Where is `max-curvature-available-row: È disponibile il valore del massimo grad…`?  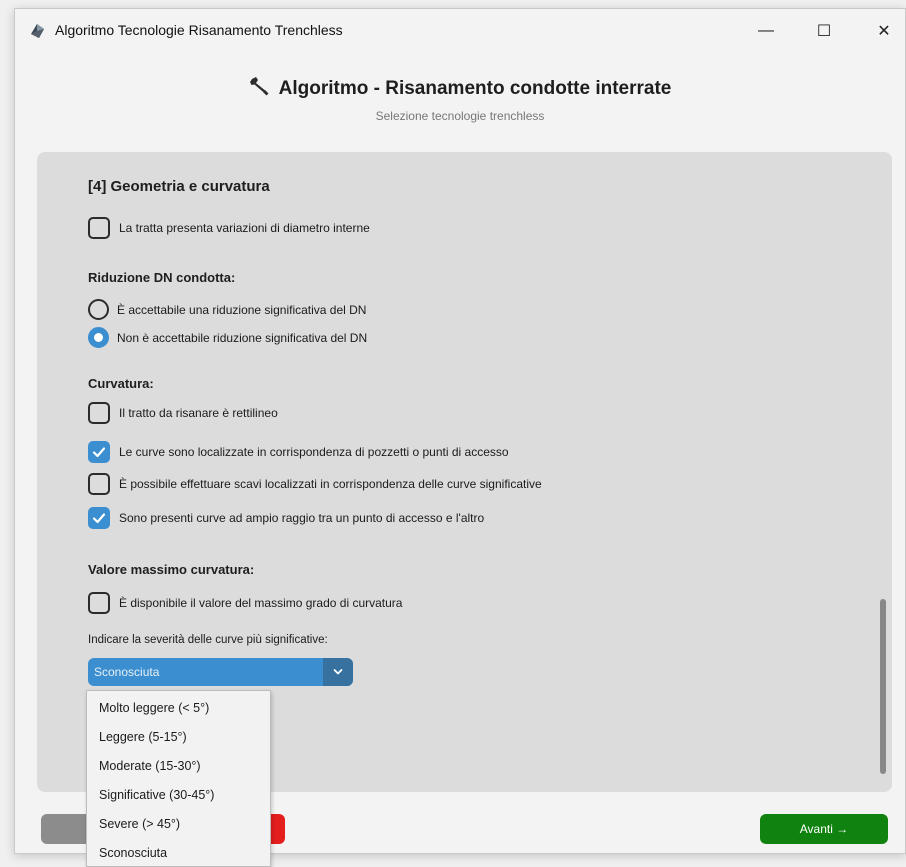 max-curvature-available-row: È disponibile il valore del massimo grad… is located at coordinates (245, 603).